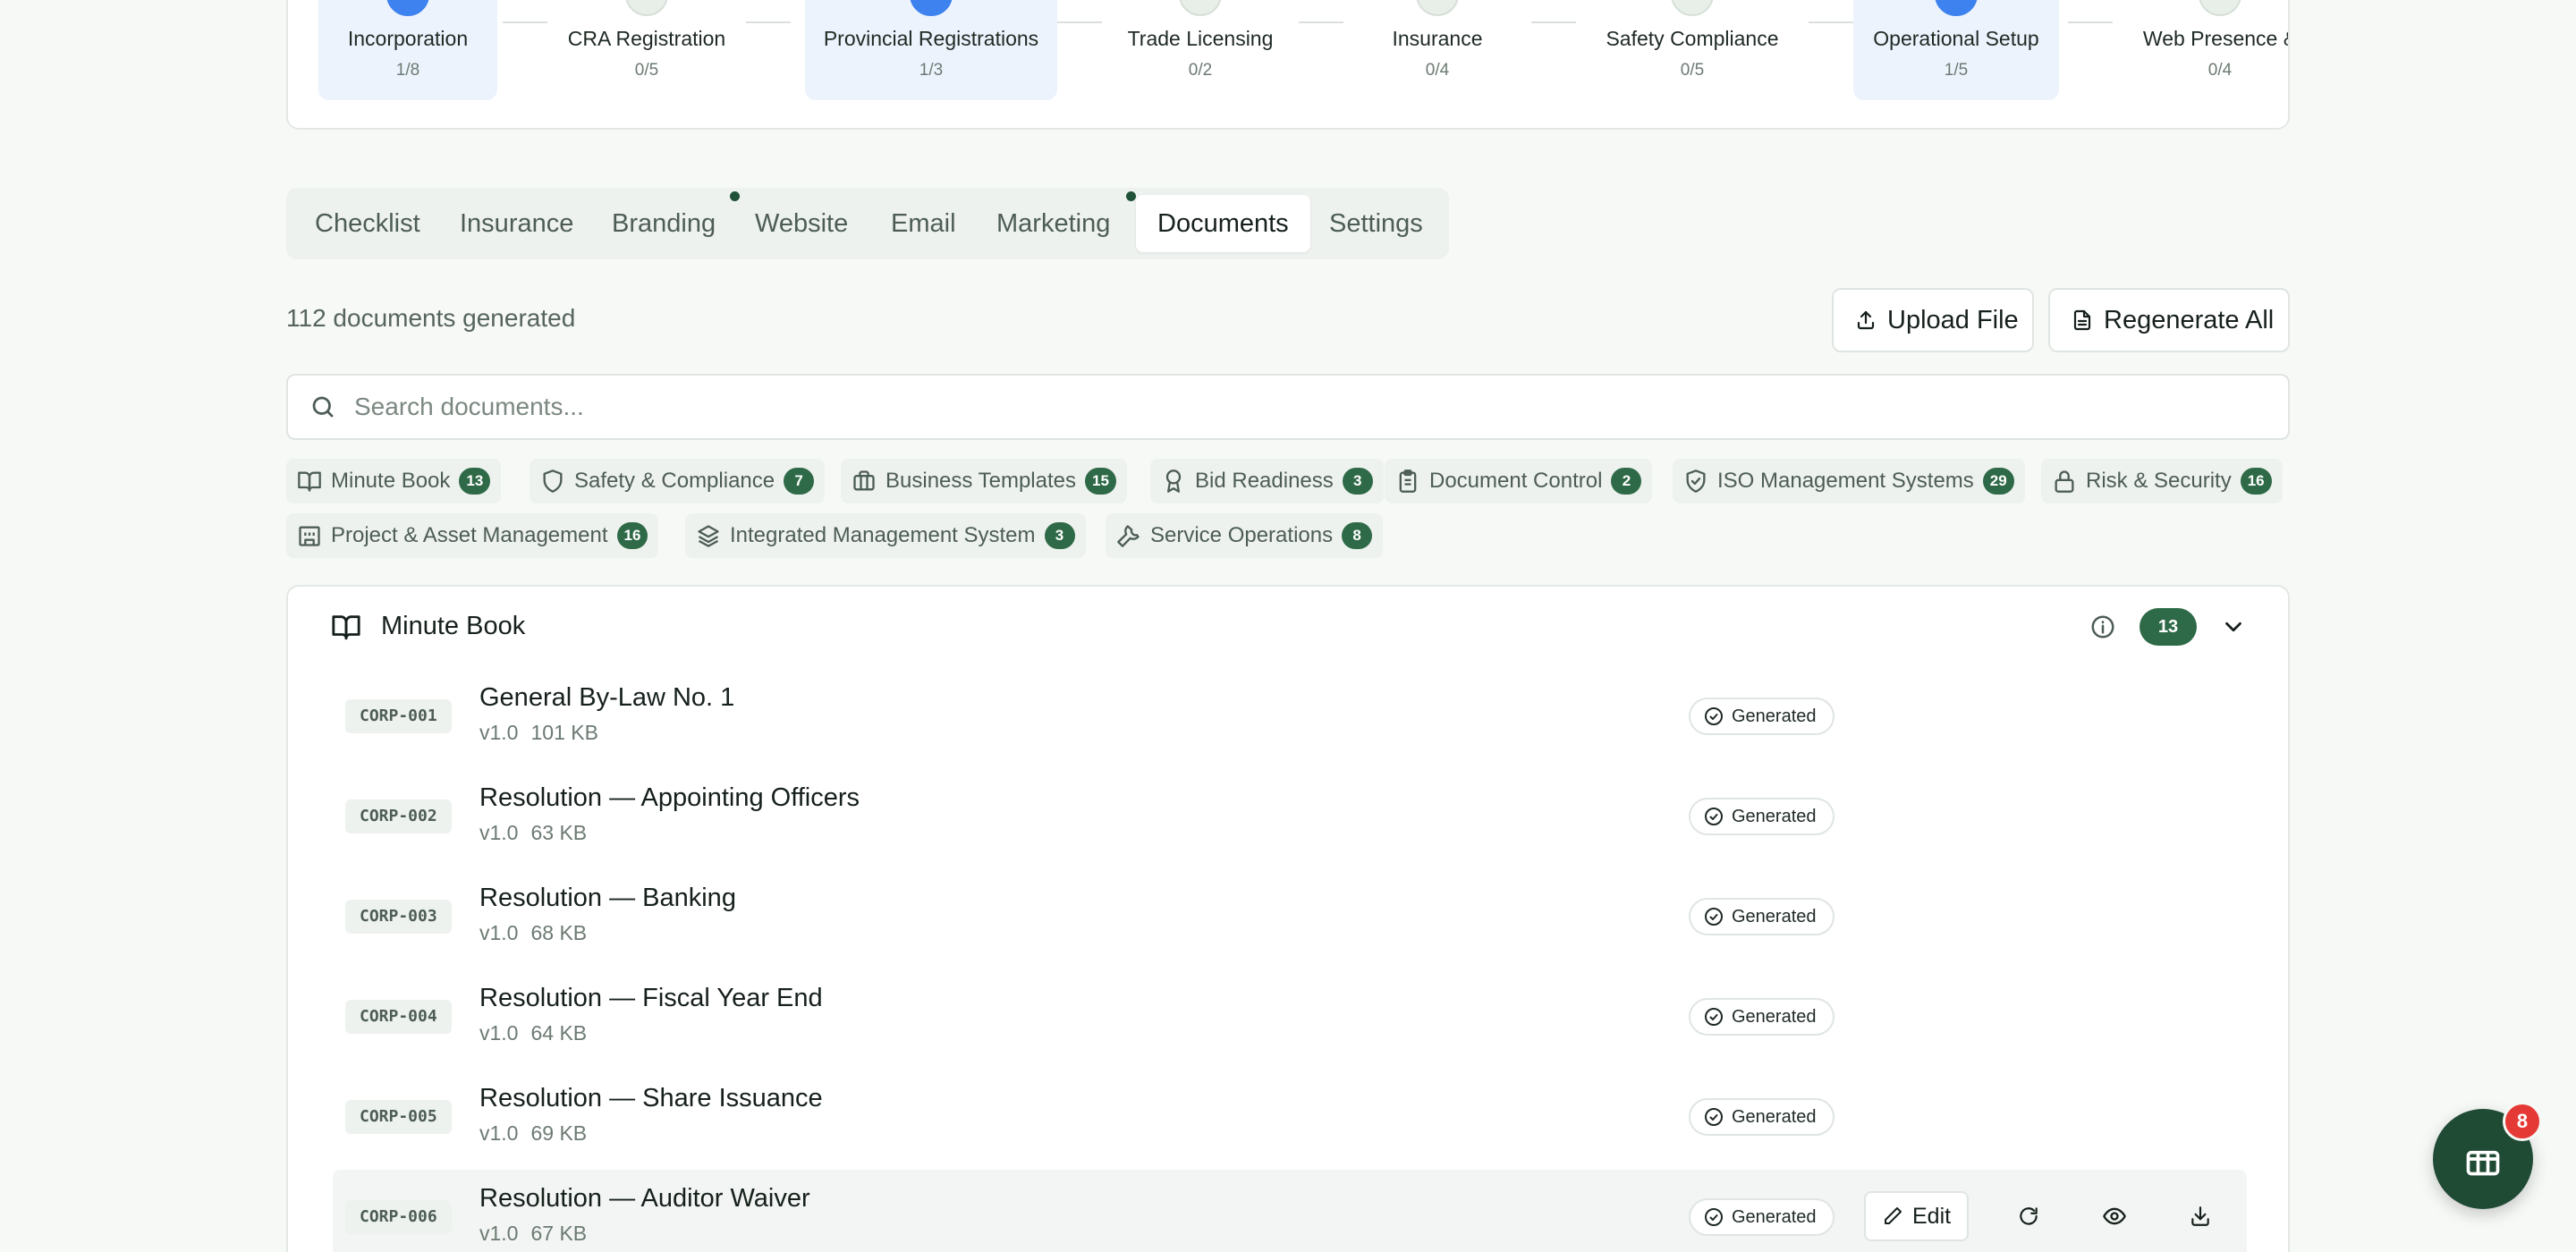 This screenshot has height=1252, width=2576. What do you see at coordinates (398, 716) in the screenshot?
I see `document-code: CORP-001` at bounding box center [398, 716].